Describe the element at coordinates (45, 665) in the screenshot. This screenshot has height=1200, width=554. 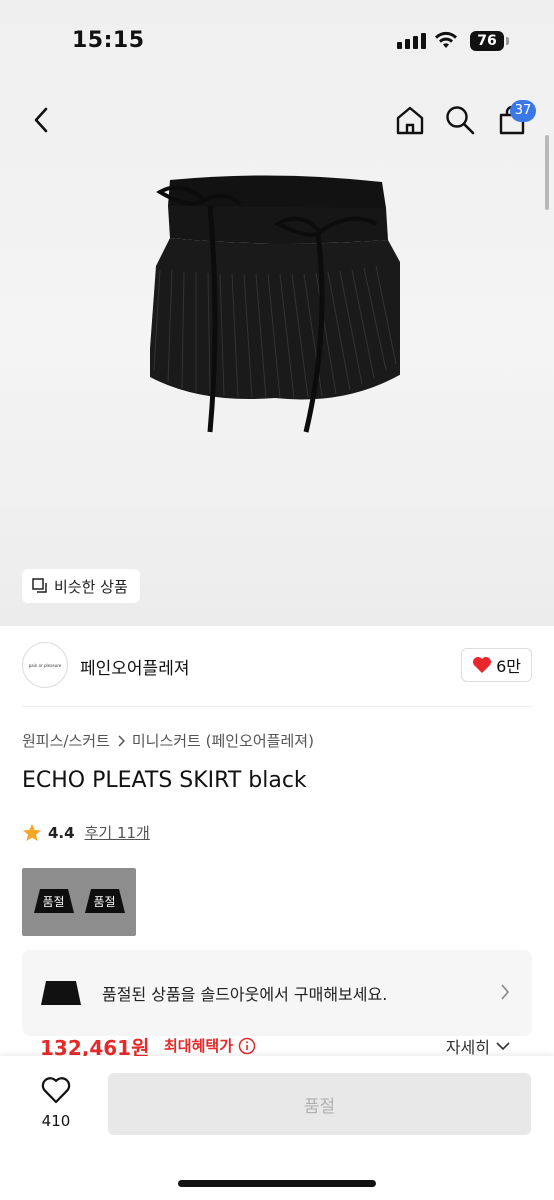
I see `brand-logo: pain or pleasure` at that location.